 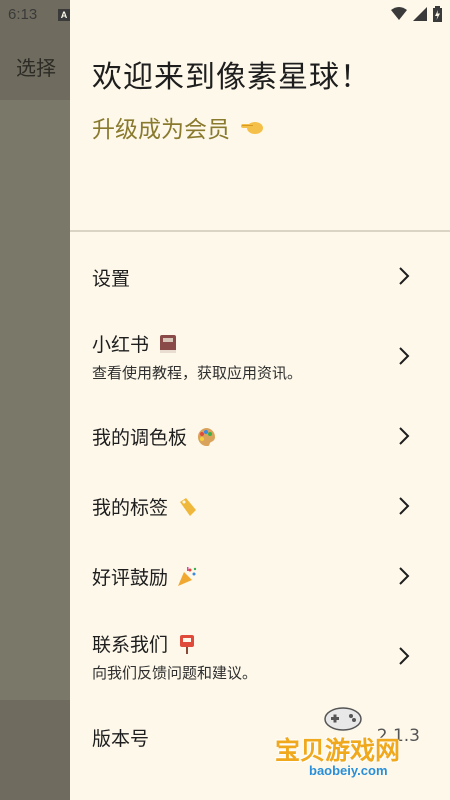 I want to click on book-icon, so click(x=168, y=343).